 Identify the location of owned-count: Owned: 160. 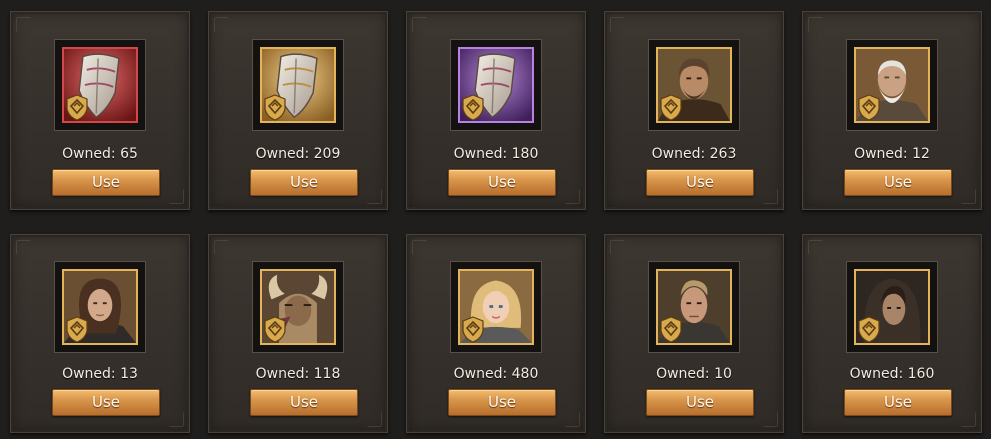
(892, 374).